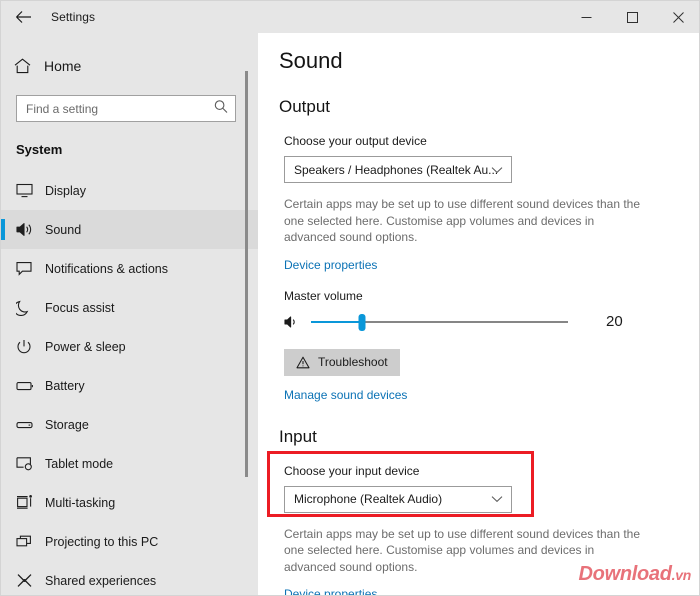 The image size is (700, 596). Describe the element at coordinates (129, 66) in the screenshot. I see `sidebar-item-home: Home` at that location.